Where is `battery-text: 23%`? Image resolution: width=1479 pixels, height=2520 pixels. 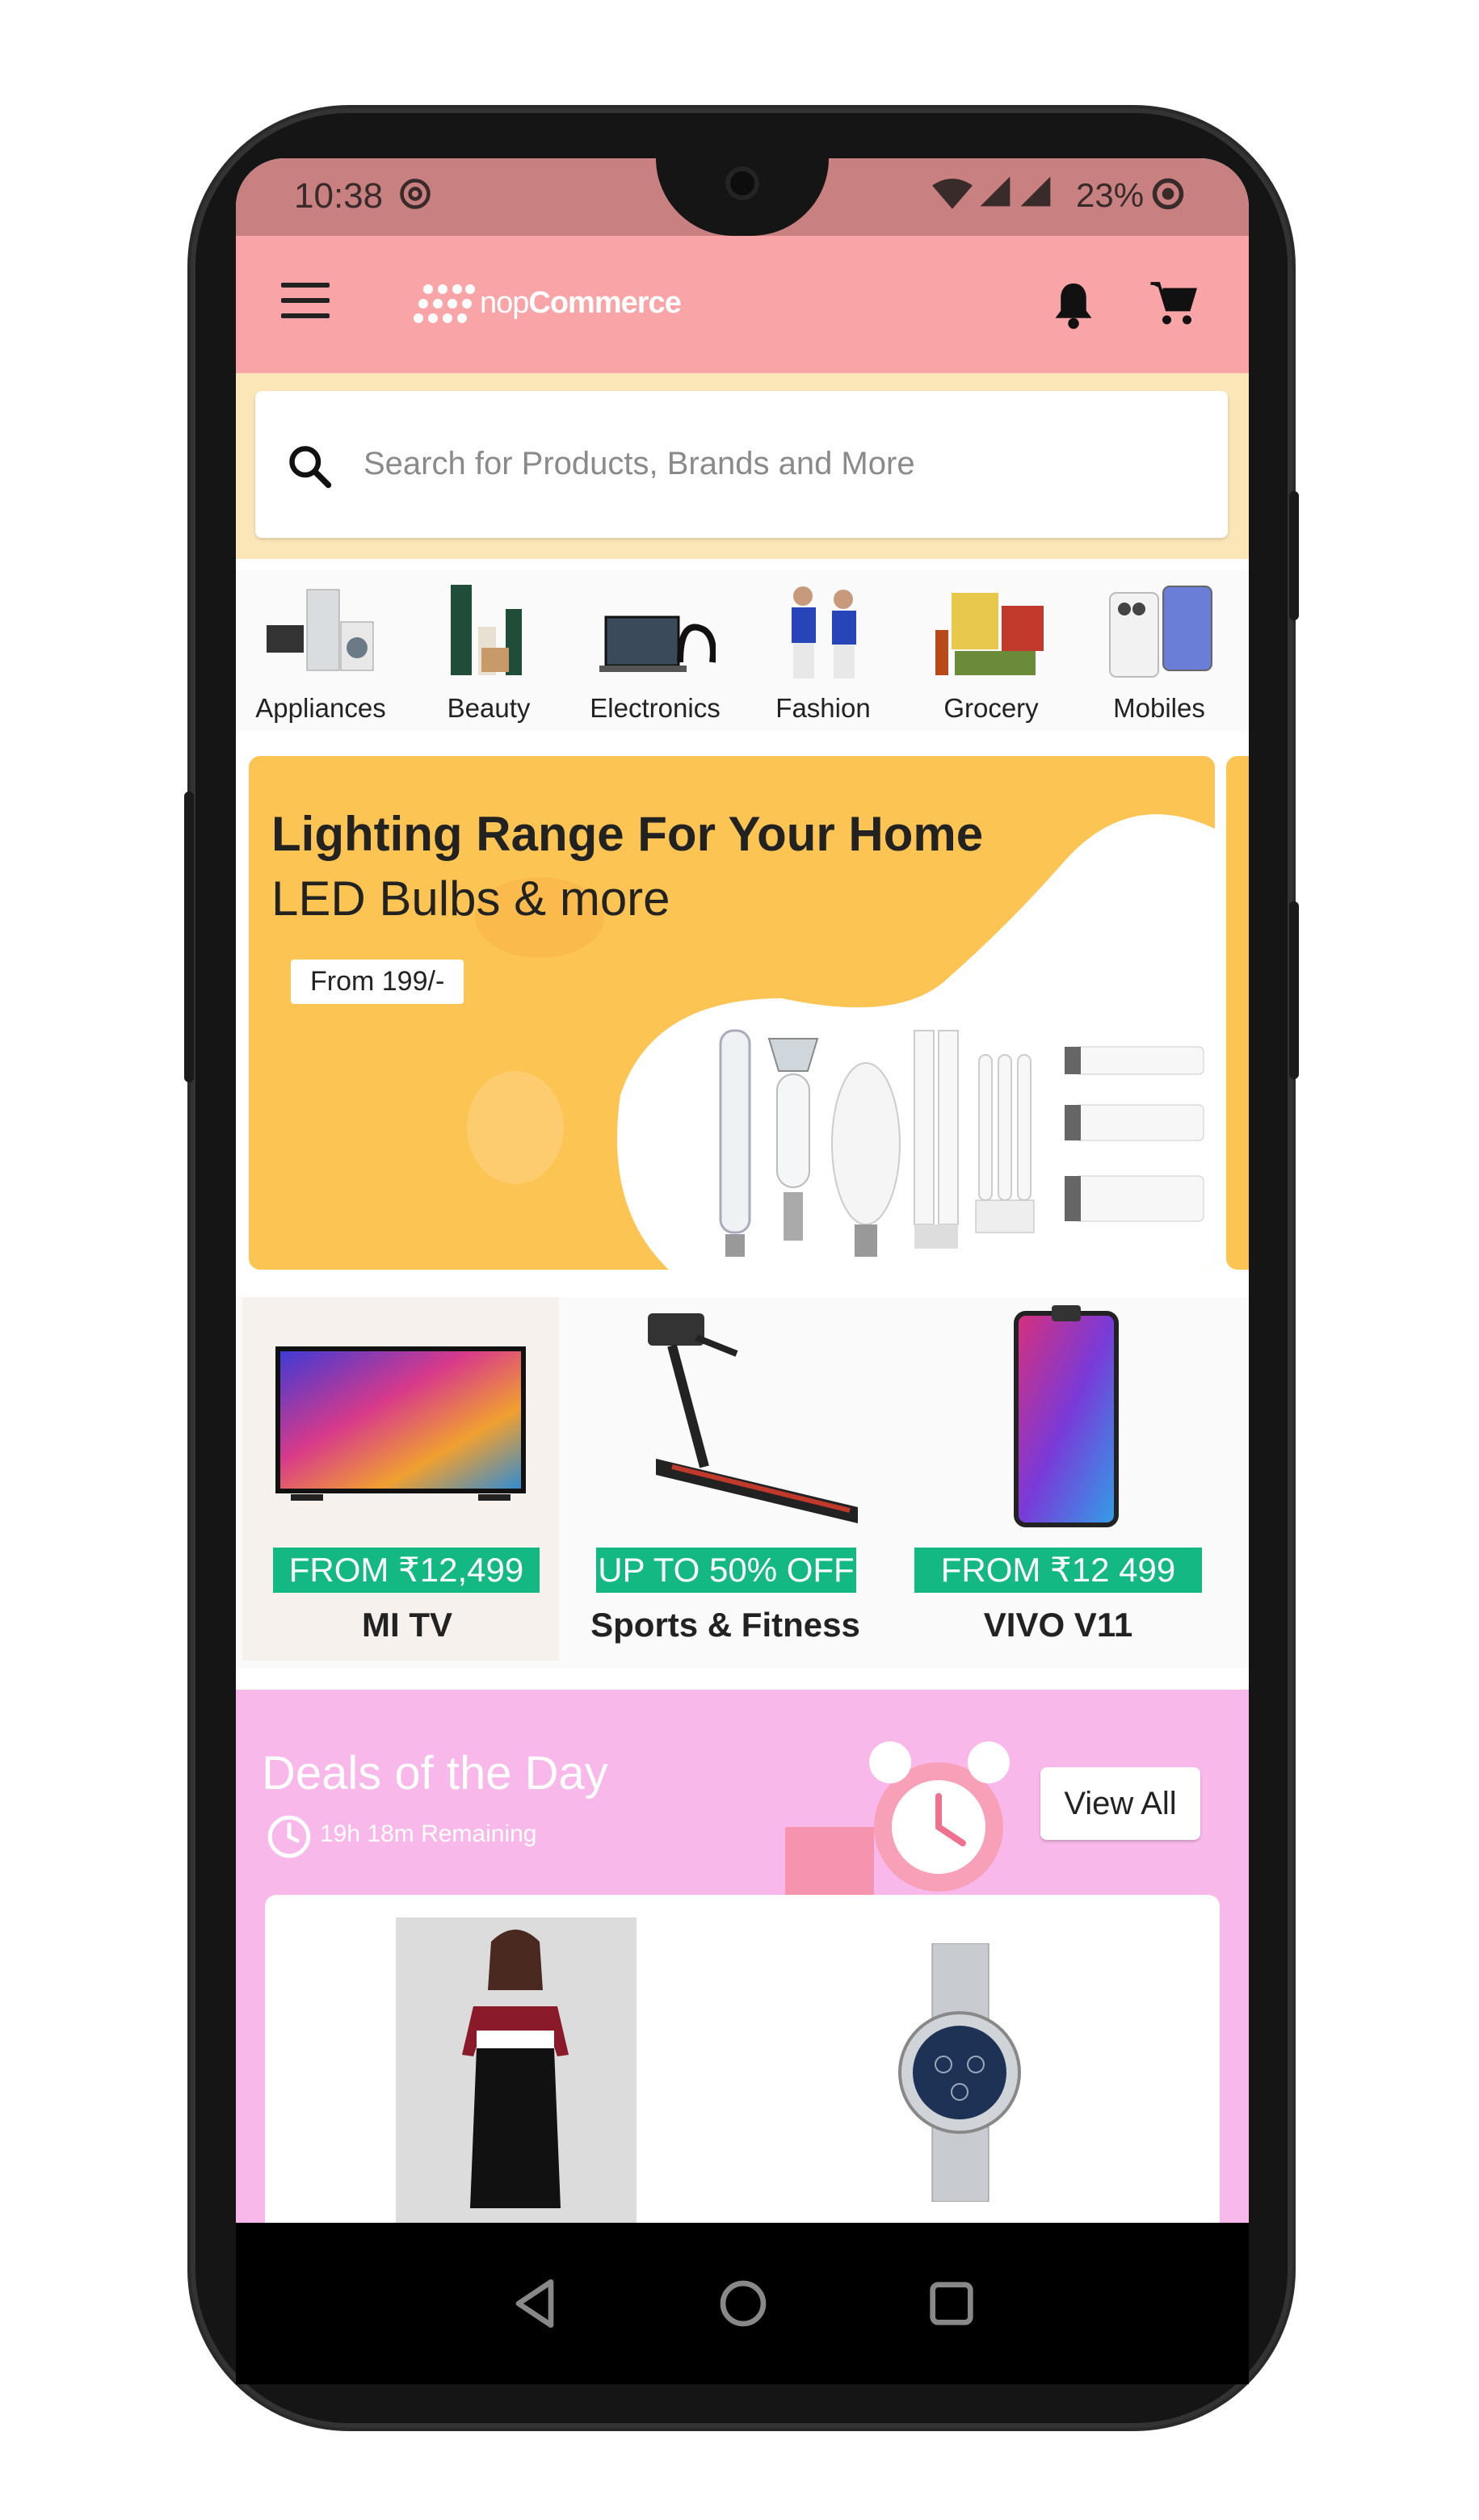
battery-text: 23% is located at coordinates (1110, 195).